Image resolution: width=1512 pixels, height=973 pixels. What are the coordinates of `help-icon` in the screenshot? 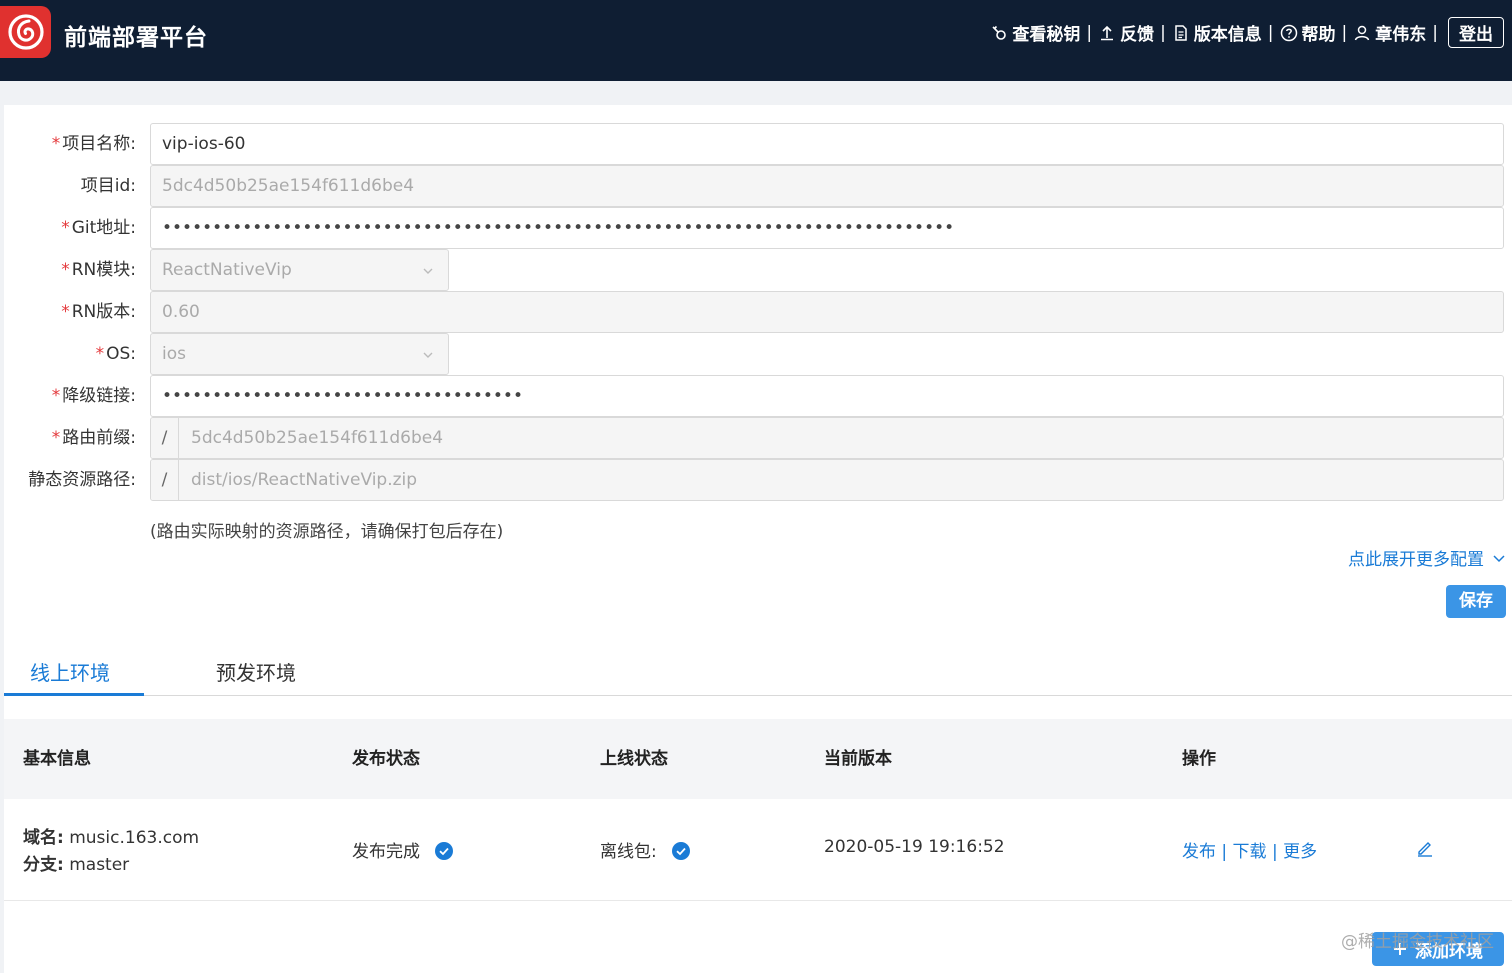 It's located at (1288, 32).